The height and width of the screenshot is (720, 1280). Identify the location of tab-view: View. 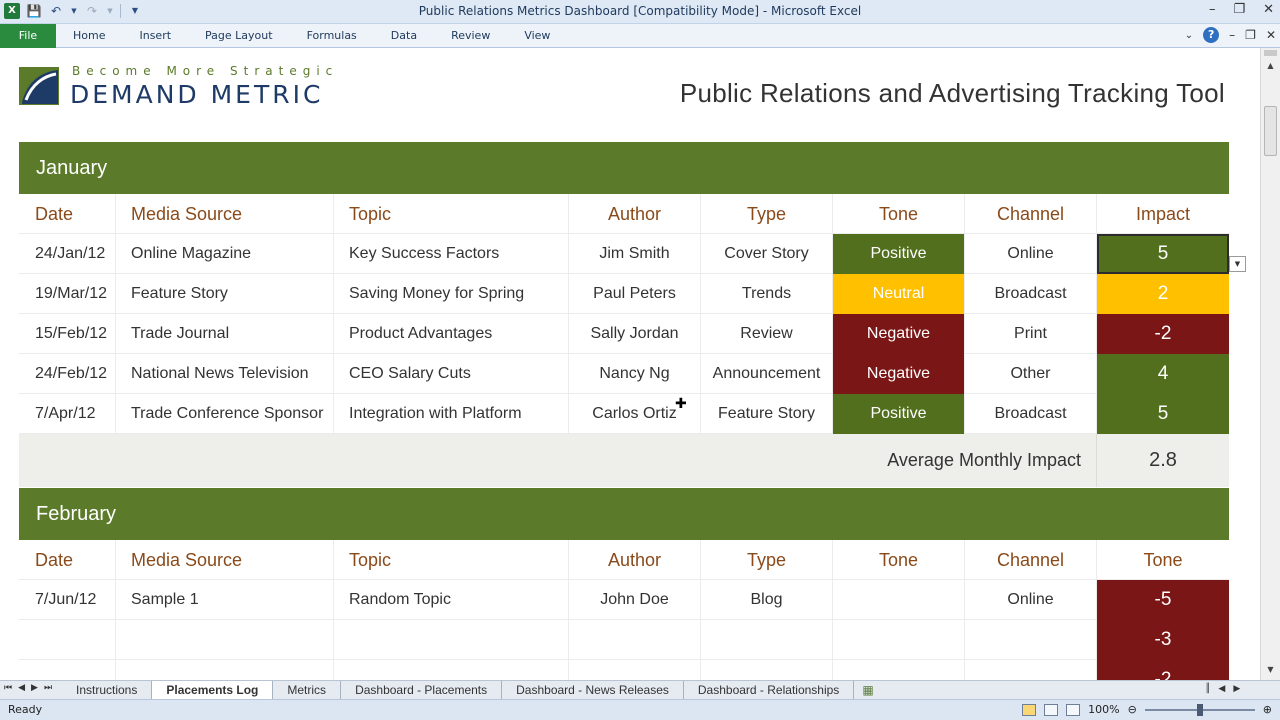
(537, 36).